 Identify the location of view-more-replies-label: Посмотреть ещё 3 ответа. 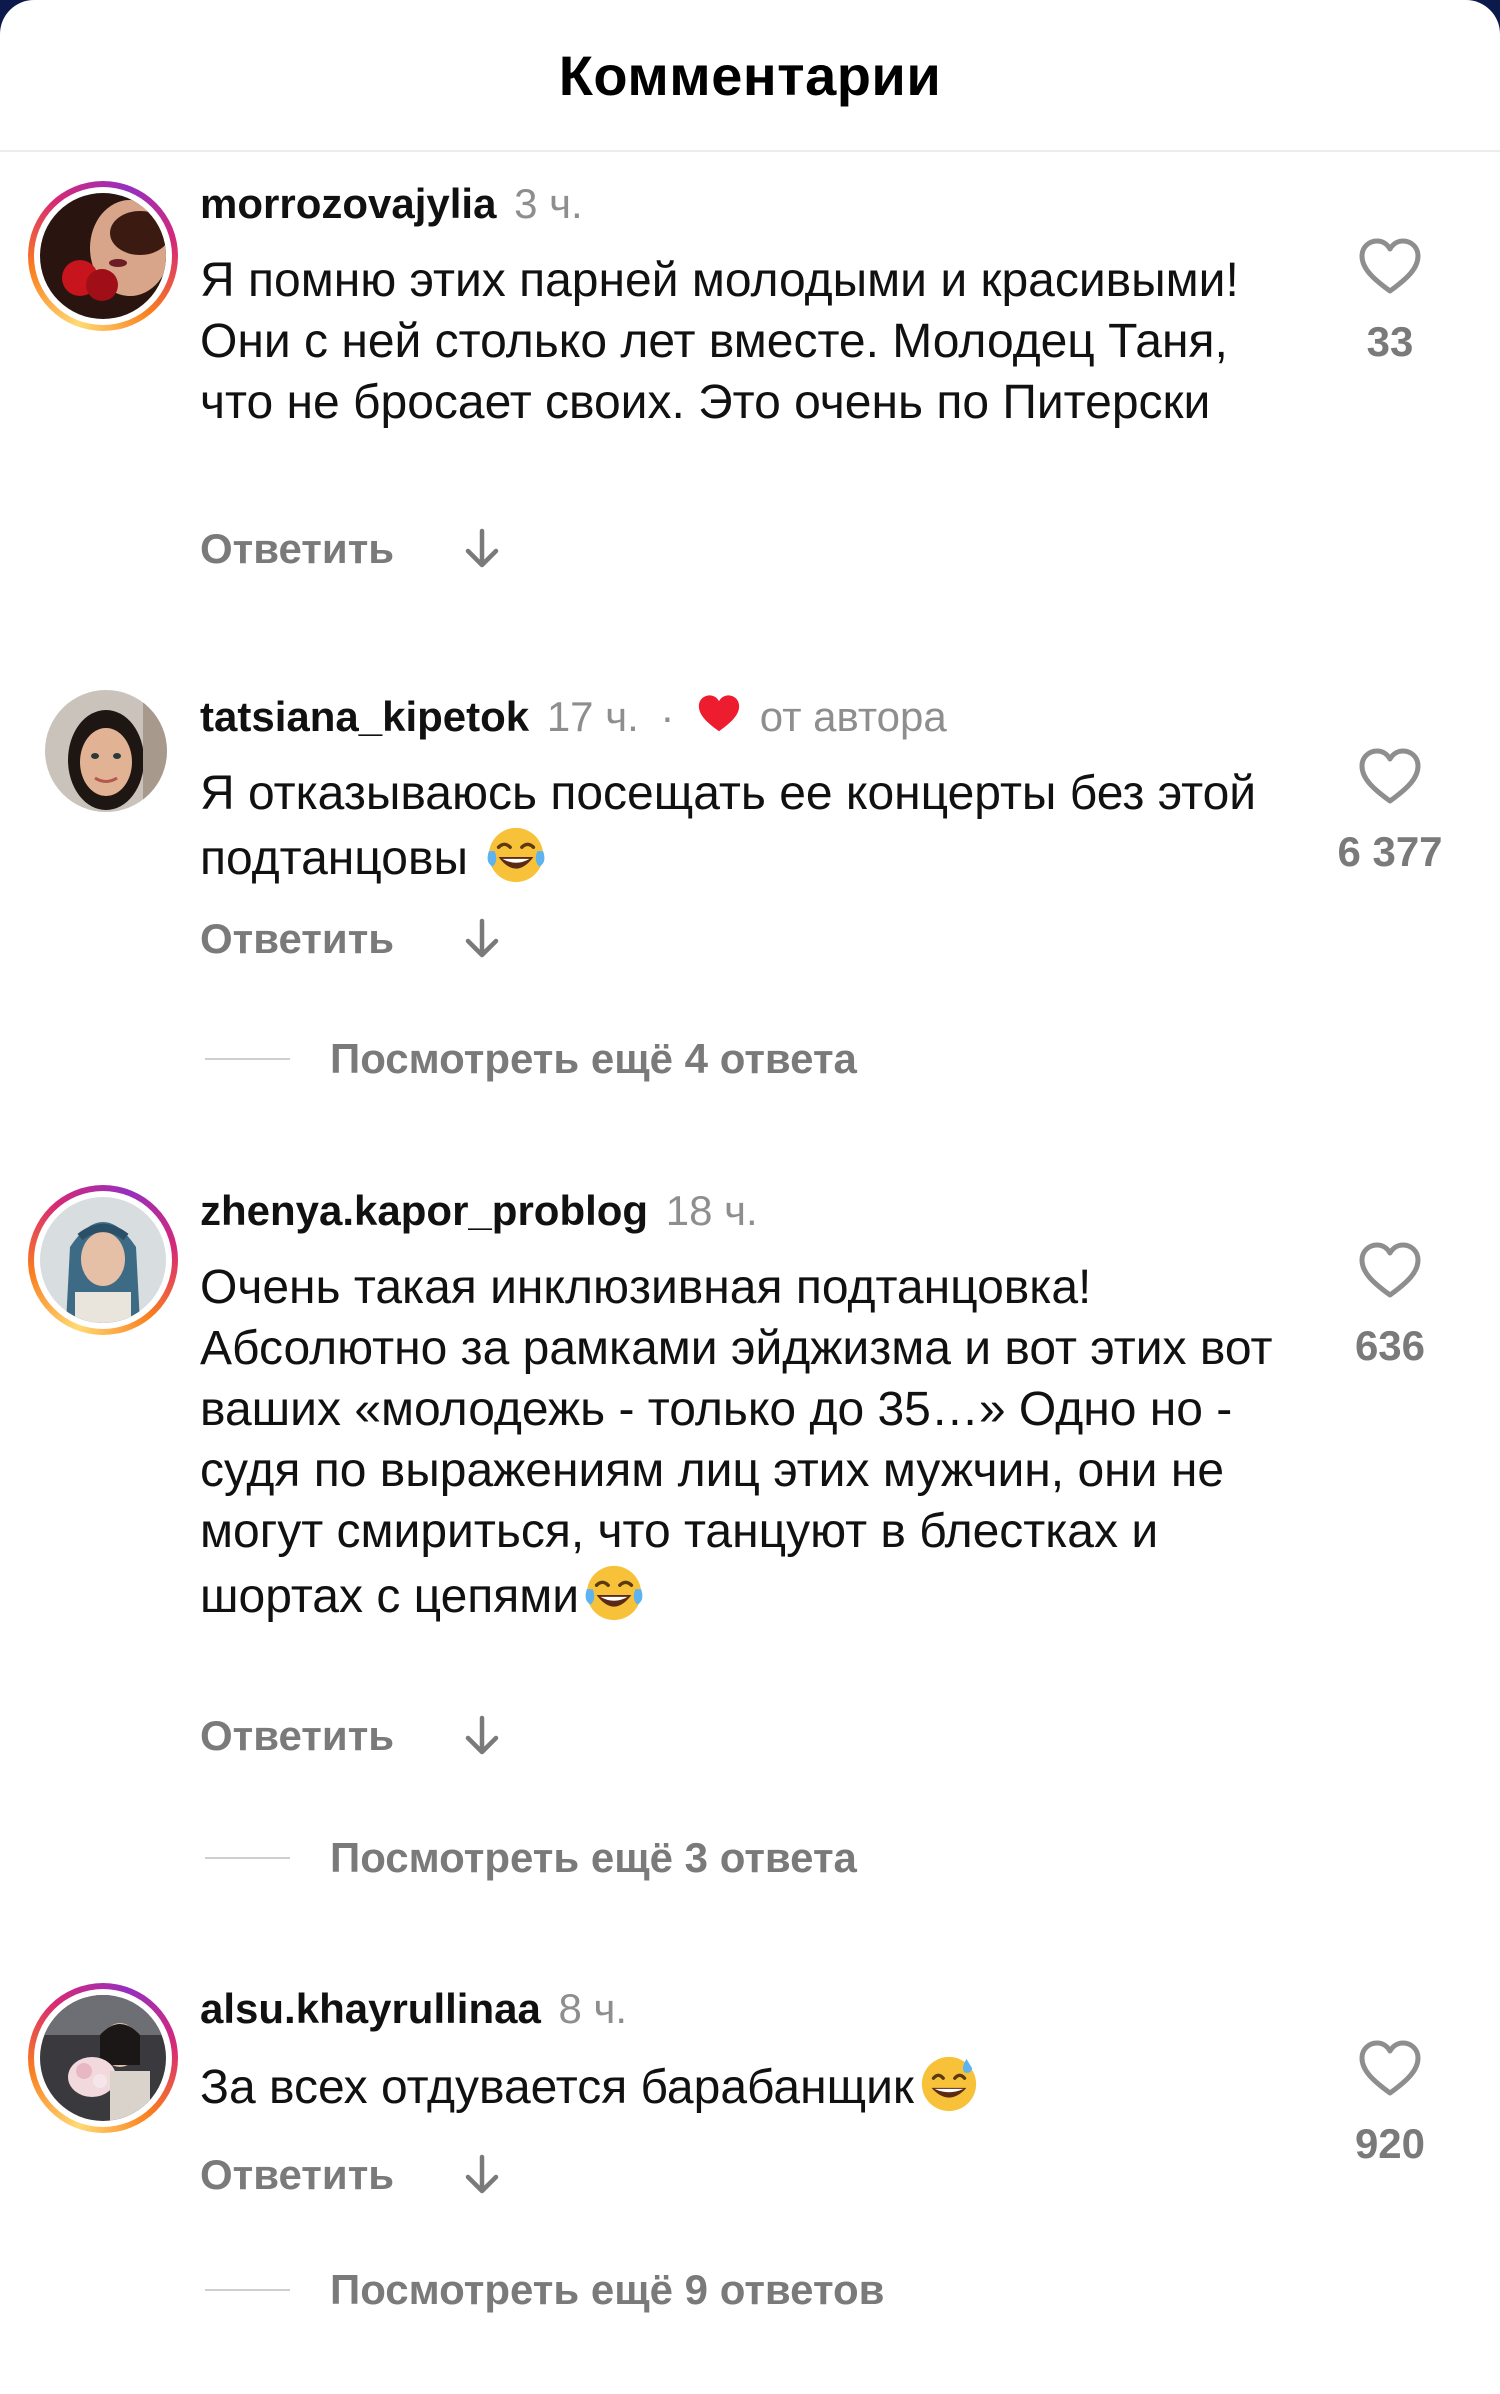
(593, 1858).